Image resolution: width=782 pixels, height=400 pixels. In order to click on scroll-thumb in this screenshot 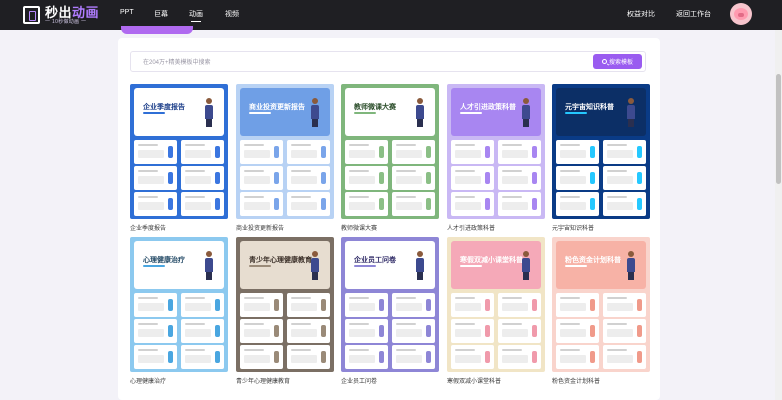, I will do `click(778, 129)`.